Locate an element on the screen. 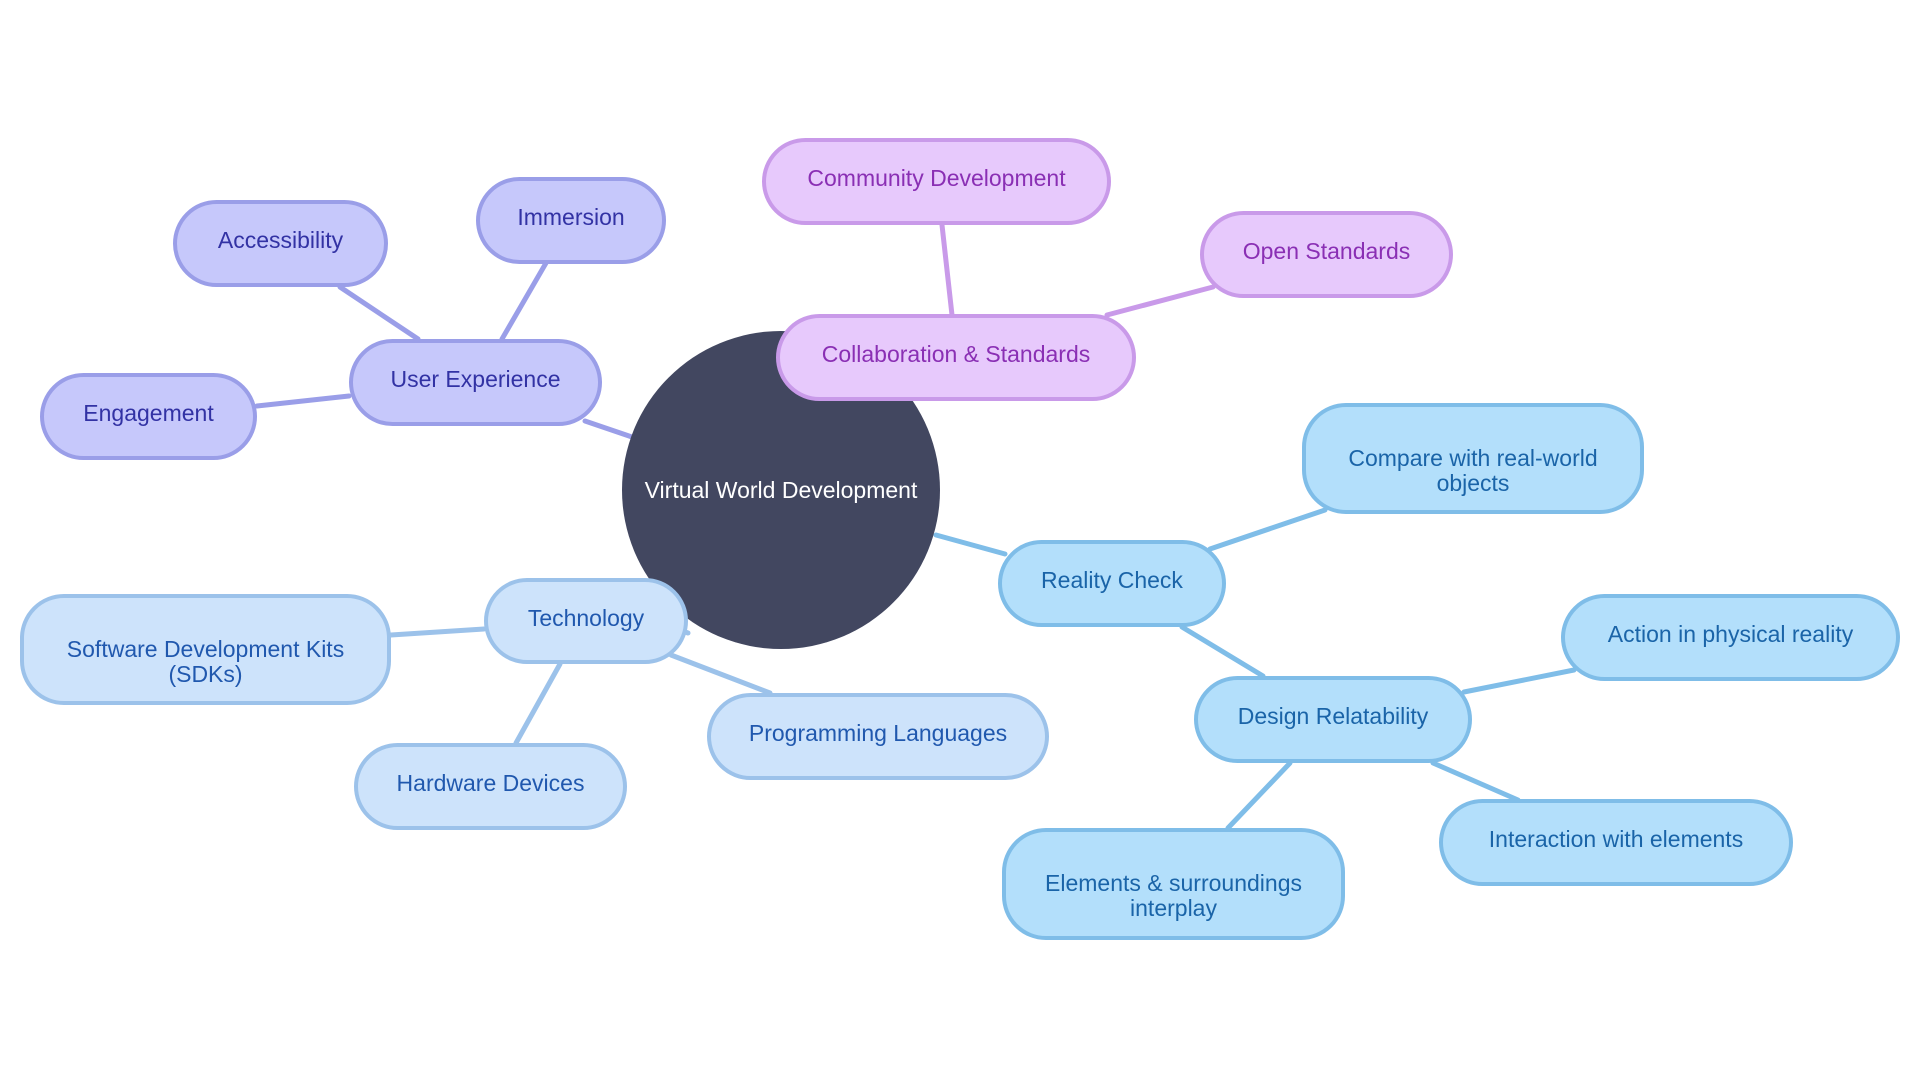 This screenshot has height=1080, width=1920. node-label-line2: interplay is located at coordinates (1173, 908).